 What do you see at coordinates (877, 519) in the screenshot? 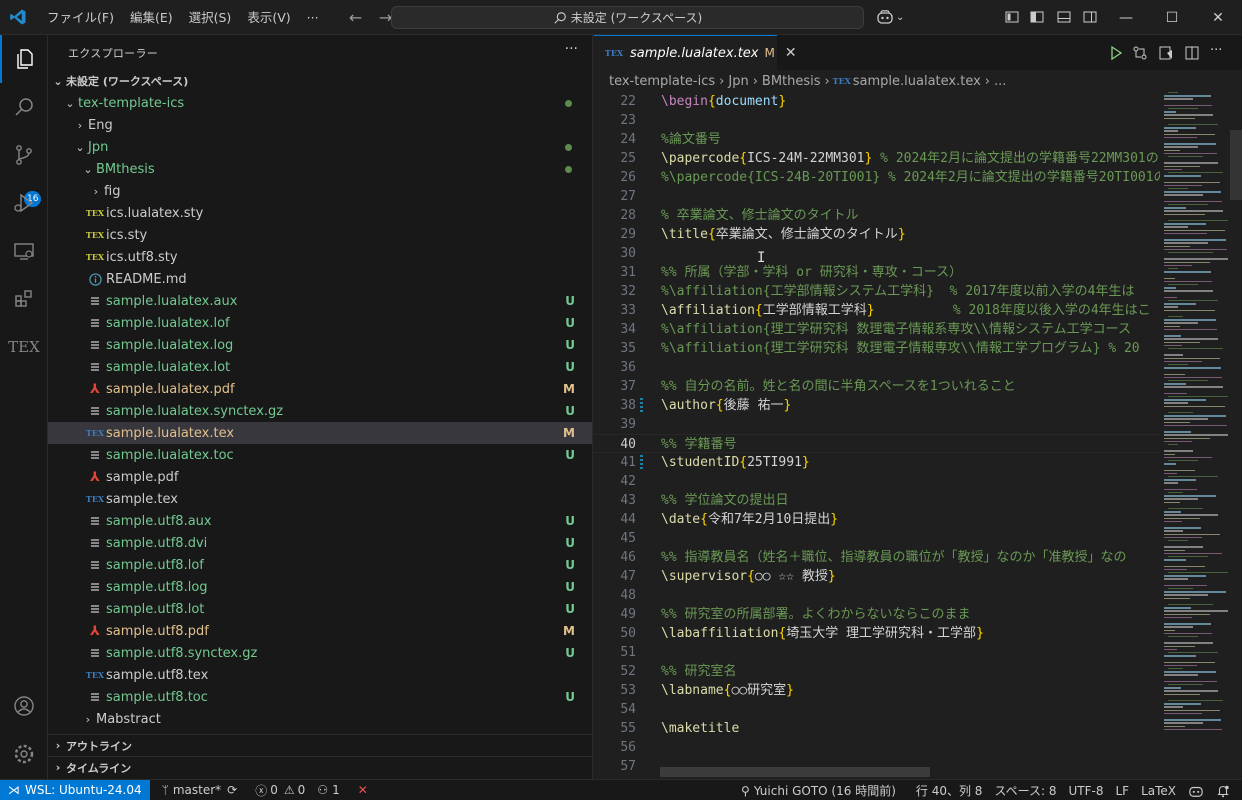
I see `code-line: 44 \date{令和7年2月10日提出}` at bounding box center [877, 519].